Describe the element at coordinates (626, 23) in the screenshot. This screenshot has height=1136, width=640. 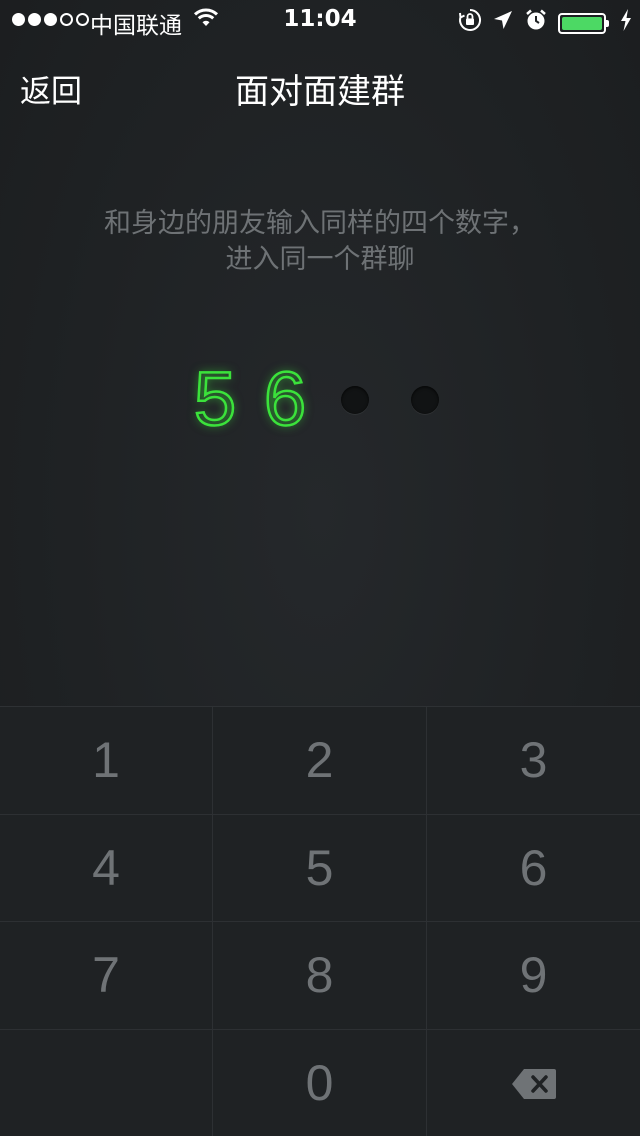
I see `charging-bolt-icon` at that location.